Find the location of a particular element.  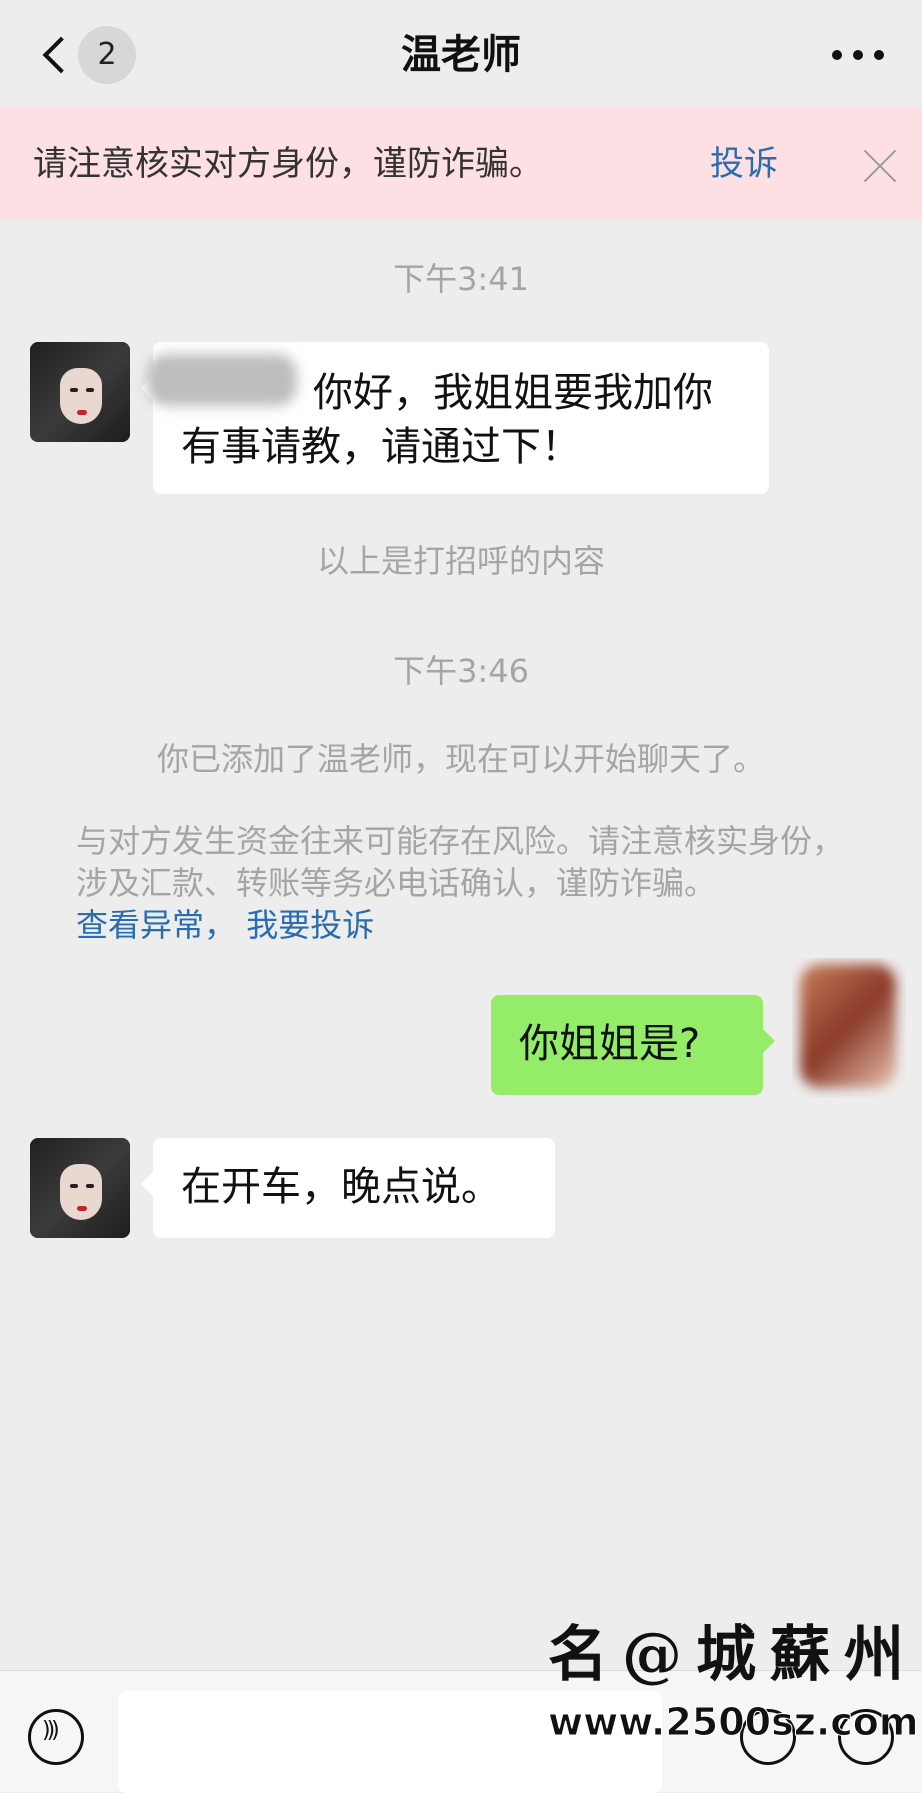

outgoing-message-bubble: 你姐姐是? is located at coordinates (633, 1045).